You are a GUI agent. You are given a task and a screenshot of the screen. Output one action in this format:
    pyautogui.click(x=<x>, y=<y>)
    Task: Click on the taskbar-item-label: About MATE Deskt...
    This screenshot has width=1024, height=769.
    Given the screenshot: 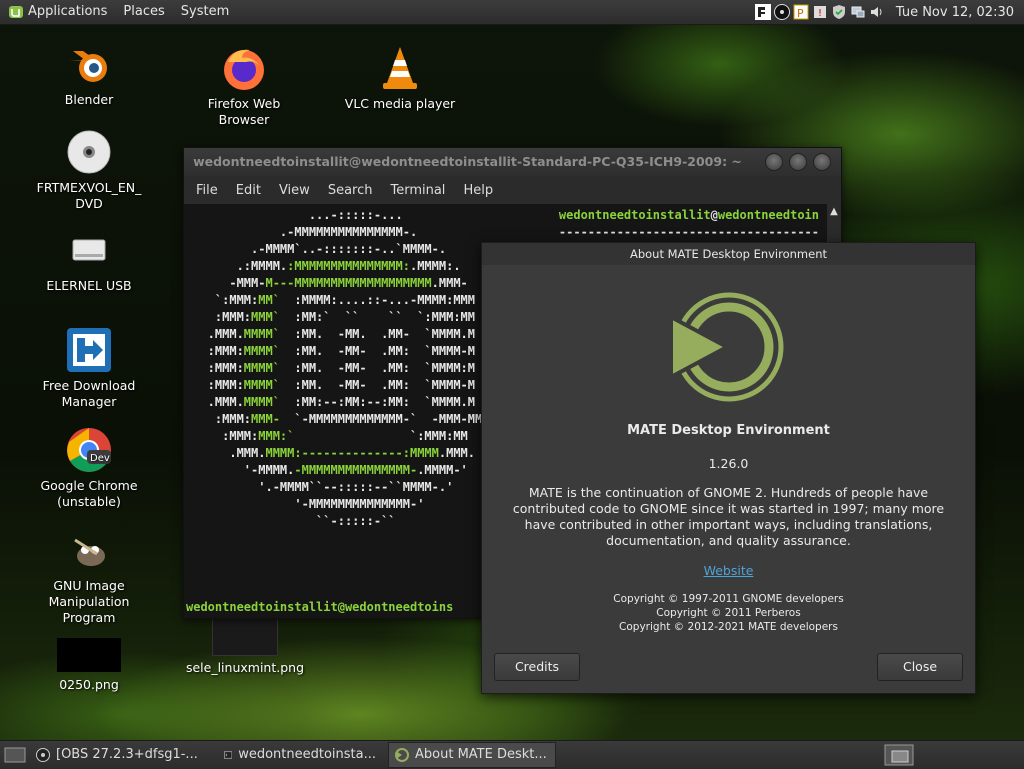 What is the action you would take?
    pyautogui.click(x=481, y=754)
    